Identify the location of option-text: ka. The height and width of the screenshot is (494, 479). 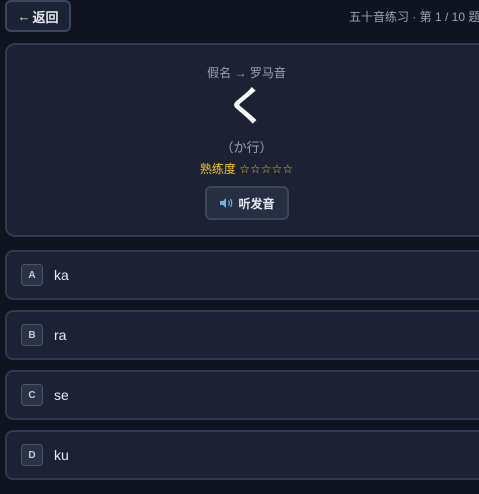
(61, 275).